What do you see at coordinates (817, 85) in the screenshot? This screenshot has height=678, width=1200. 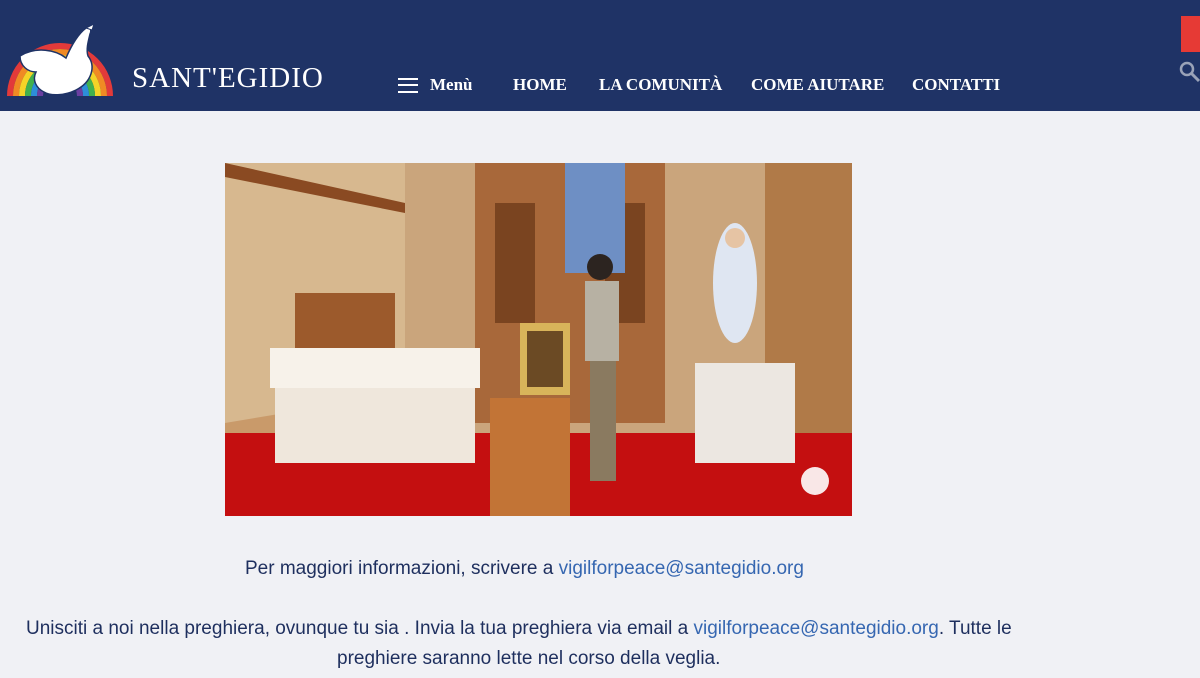 I see `nav-come-aiutare: COME AIUTARE` at bounding box center [817, 85].